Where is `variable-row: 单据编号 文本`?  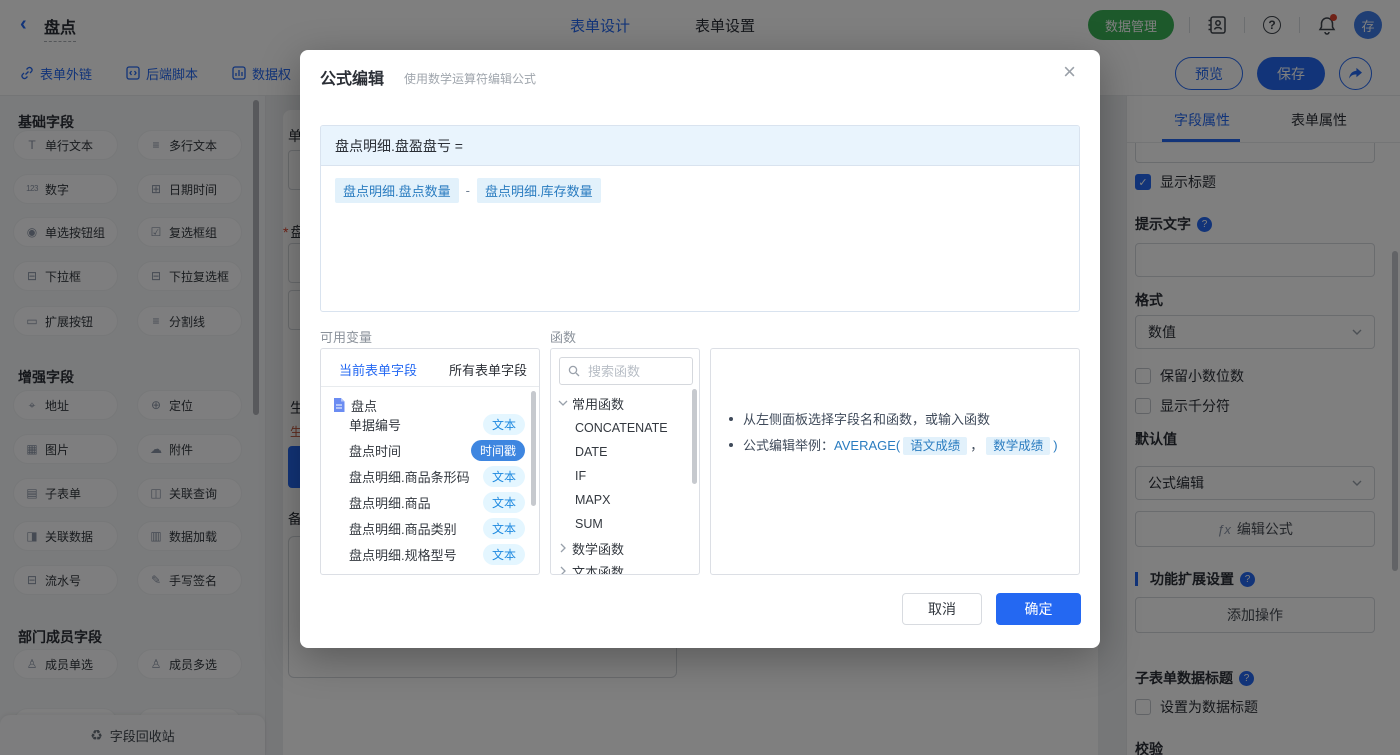 variable-row: 单据编号 文本 is located at coordinates (430, 424).